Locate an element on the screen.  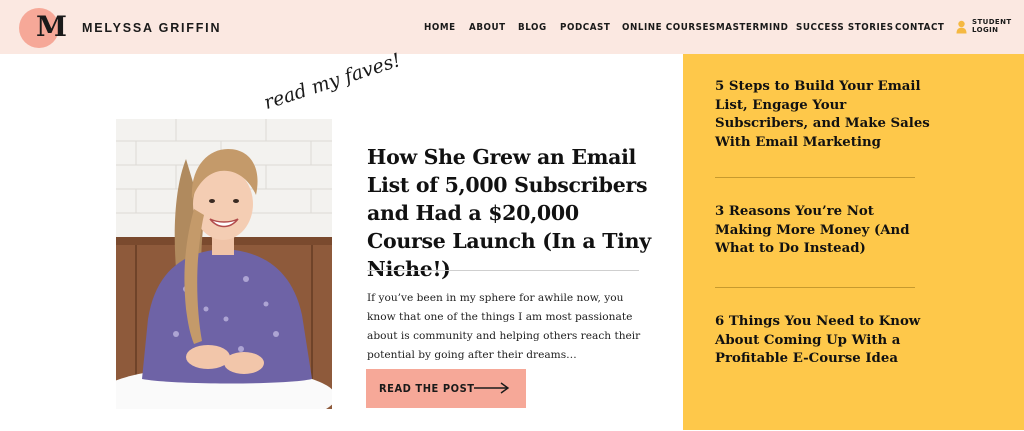
title-divider is located at coordinates (503, 270).